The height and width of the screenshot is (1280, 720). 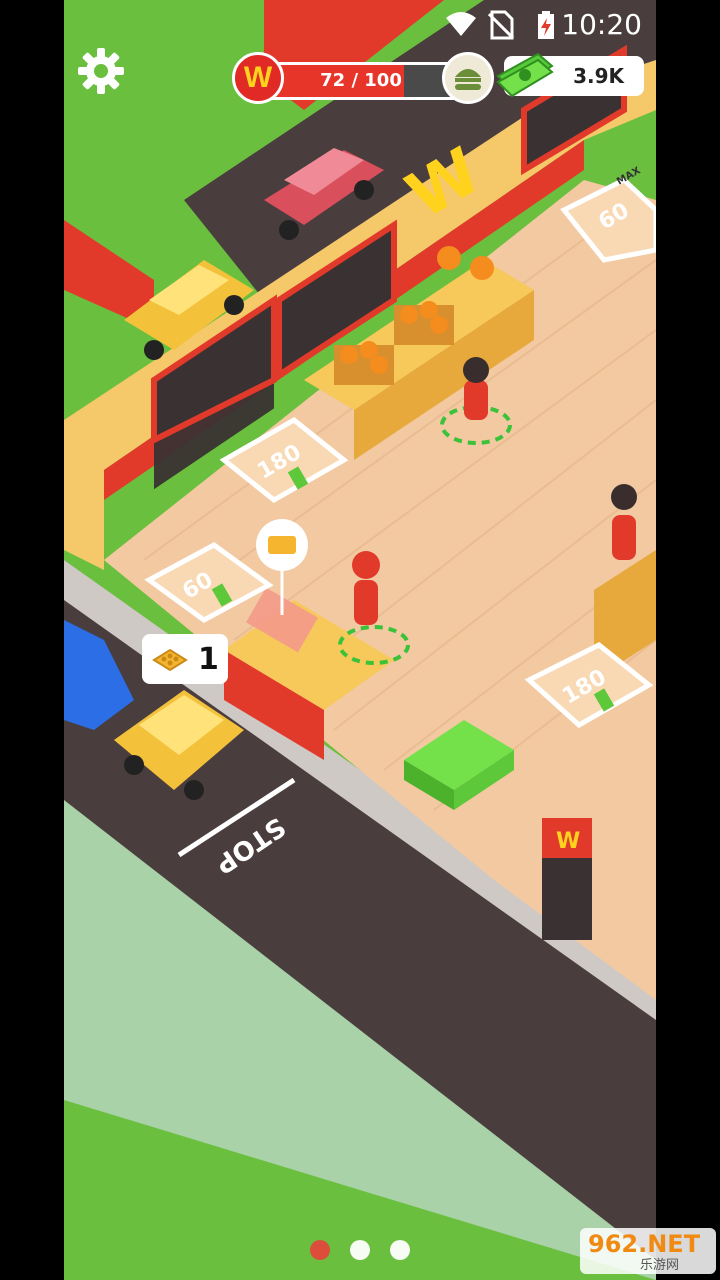 What do you see at coordinates (570, 75) in the screenshot?
I see `money-counter: 3.9K` at bounding box center [570, 75].